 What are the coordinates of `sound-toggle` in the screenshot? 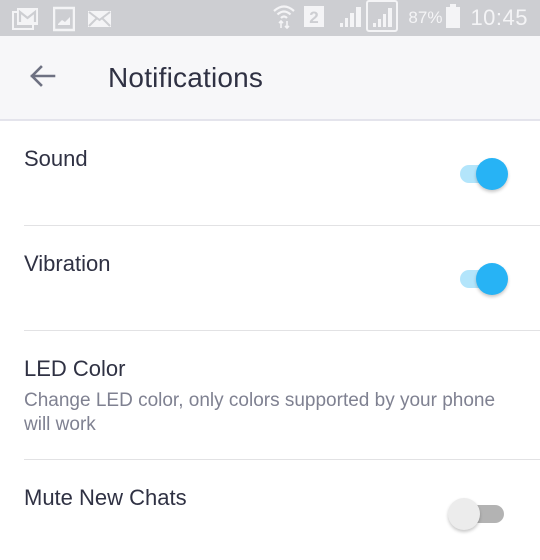 It's located at (484, 173).